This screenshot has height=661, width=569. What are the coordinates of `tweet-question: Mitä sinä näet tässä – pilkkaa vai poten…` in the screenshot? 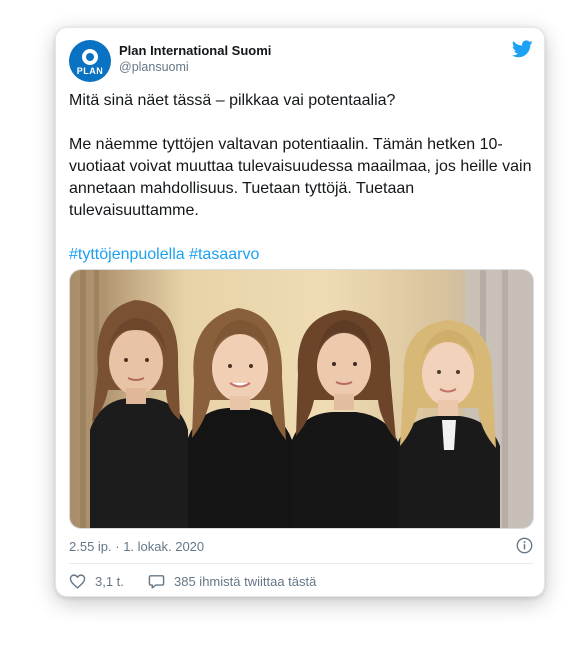 It's located at (232, 100).